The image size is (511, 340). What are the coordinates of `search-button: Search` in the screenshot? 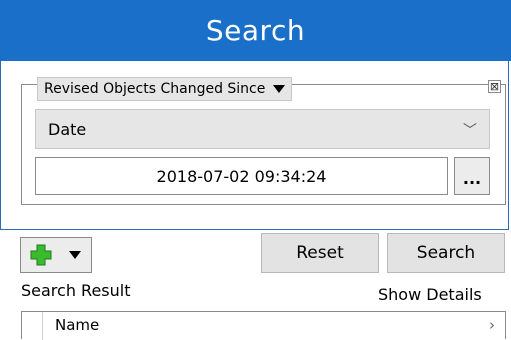 It's located at (446, 253).